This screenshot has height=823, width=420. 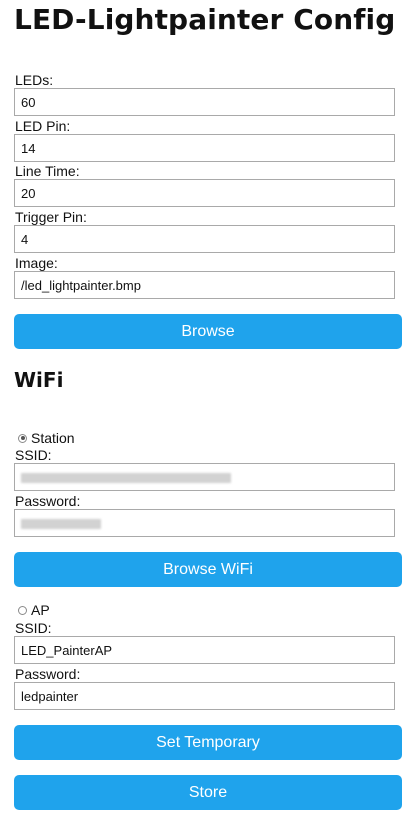 I want to click on line-time-label: Line Time:, so click(x=47, y=171).